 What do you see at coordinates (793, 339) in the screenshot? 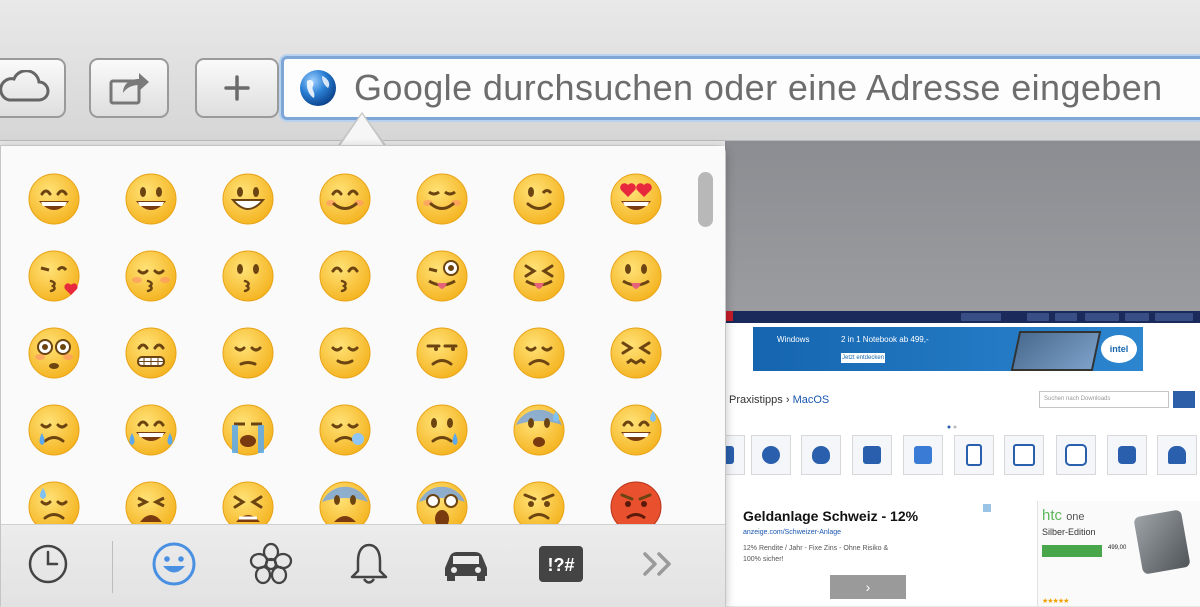
I see `ad-brand: Windows` at bounding box center [793, 339].